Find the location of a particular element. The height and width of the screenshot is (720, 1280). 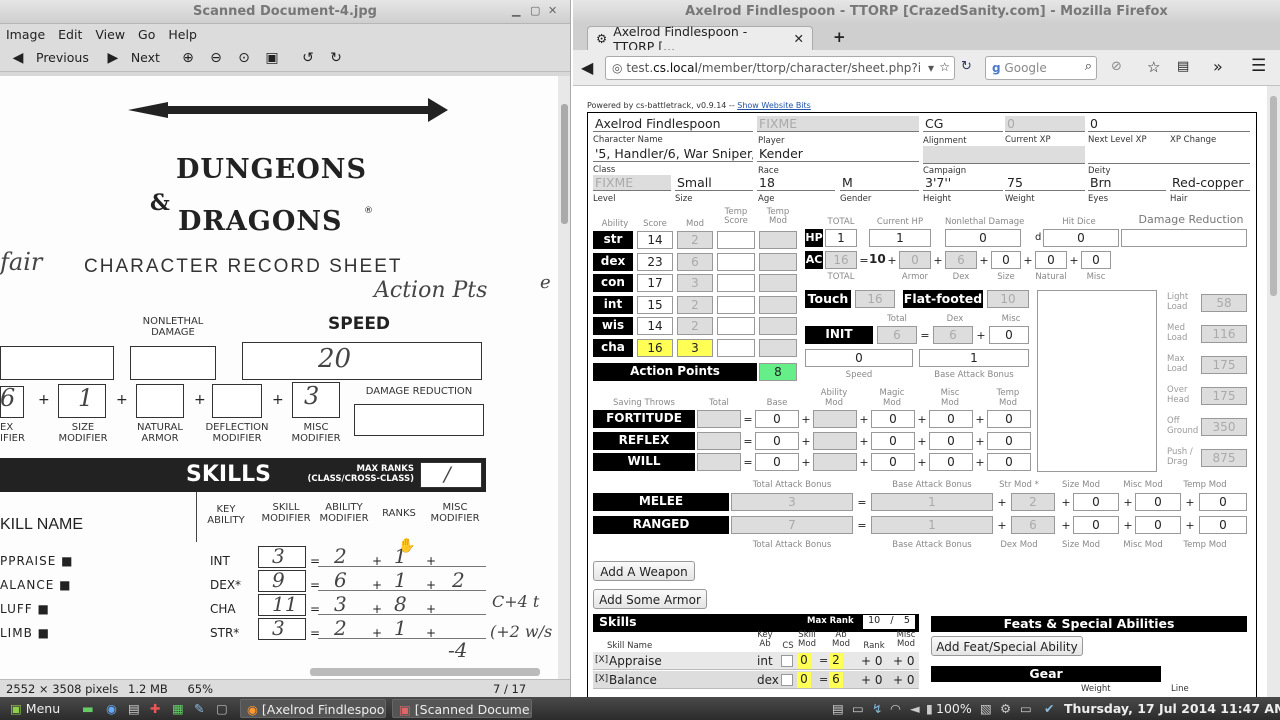

reload-icon: ↻ is located at coordinates (966, 66).